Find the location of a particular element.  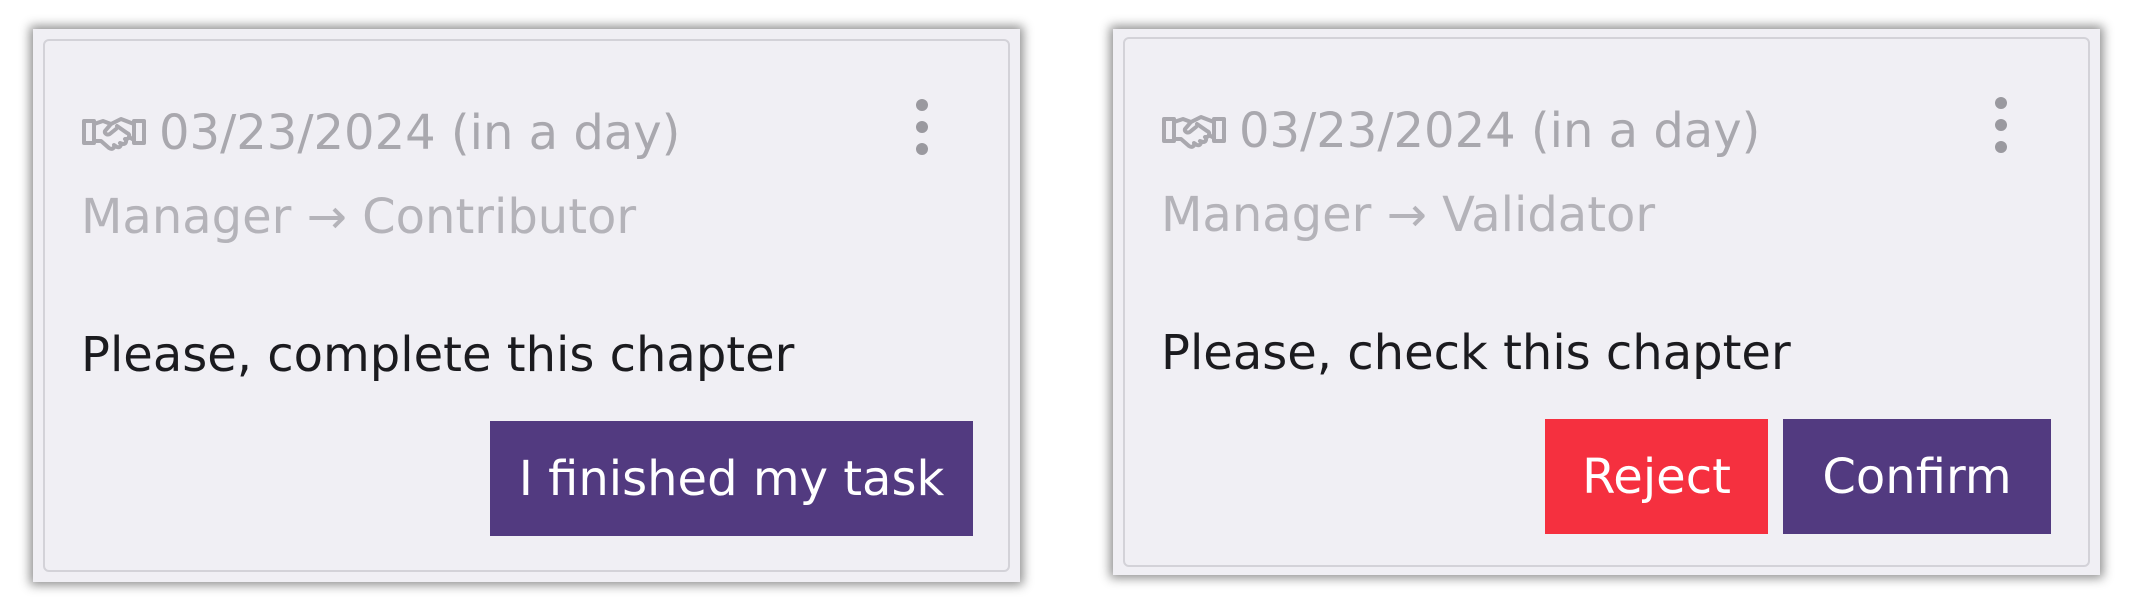

role-assignment: Manager → Contributor is located at coordinates (359, 217).